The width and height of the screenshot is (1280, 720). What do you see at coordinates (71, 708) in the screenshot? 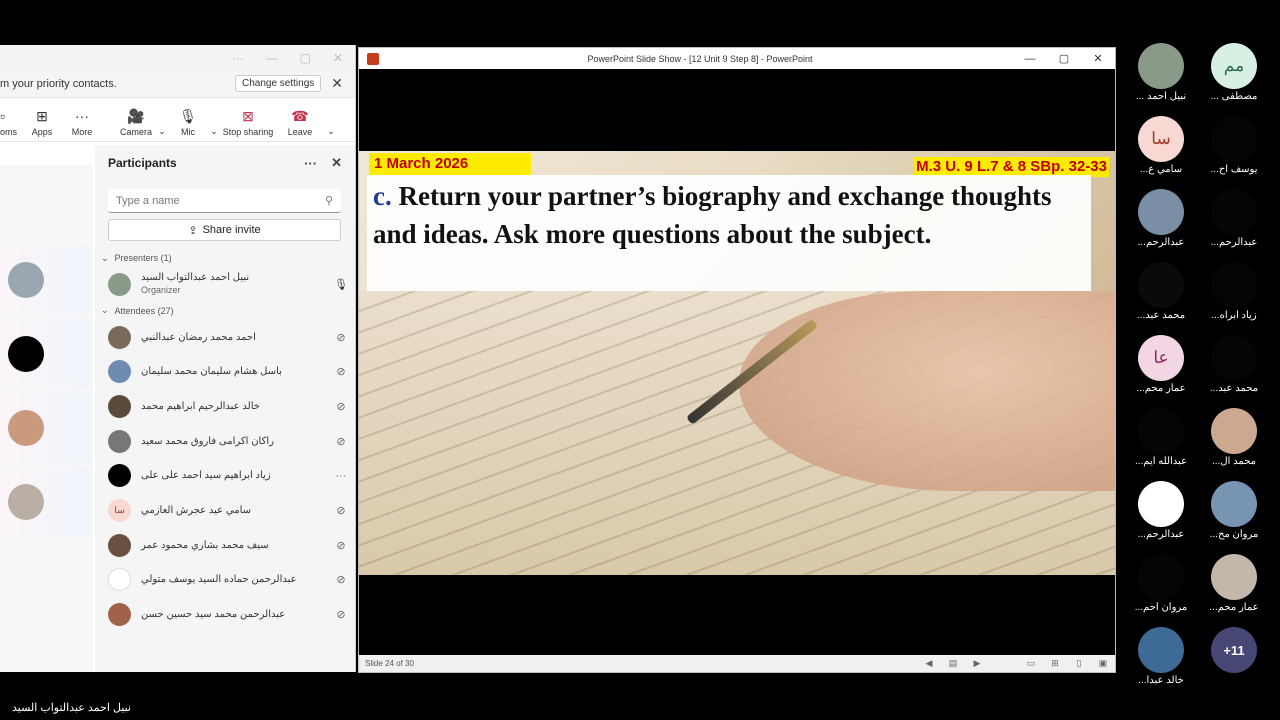
I see `speaker-name: نبيل احمد عبدالتواب السيد` at bounding box center [71, 708].